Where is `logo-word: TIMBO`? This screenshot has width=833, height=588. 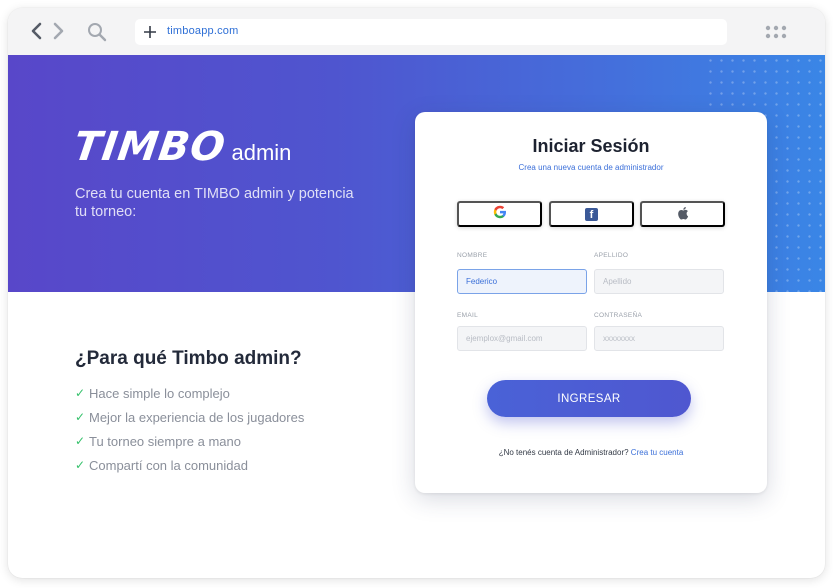 logo-word: TIMBO is located at coordinates (149, 147).